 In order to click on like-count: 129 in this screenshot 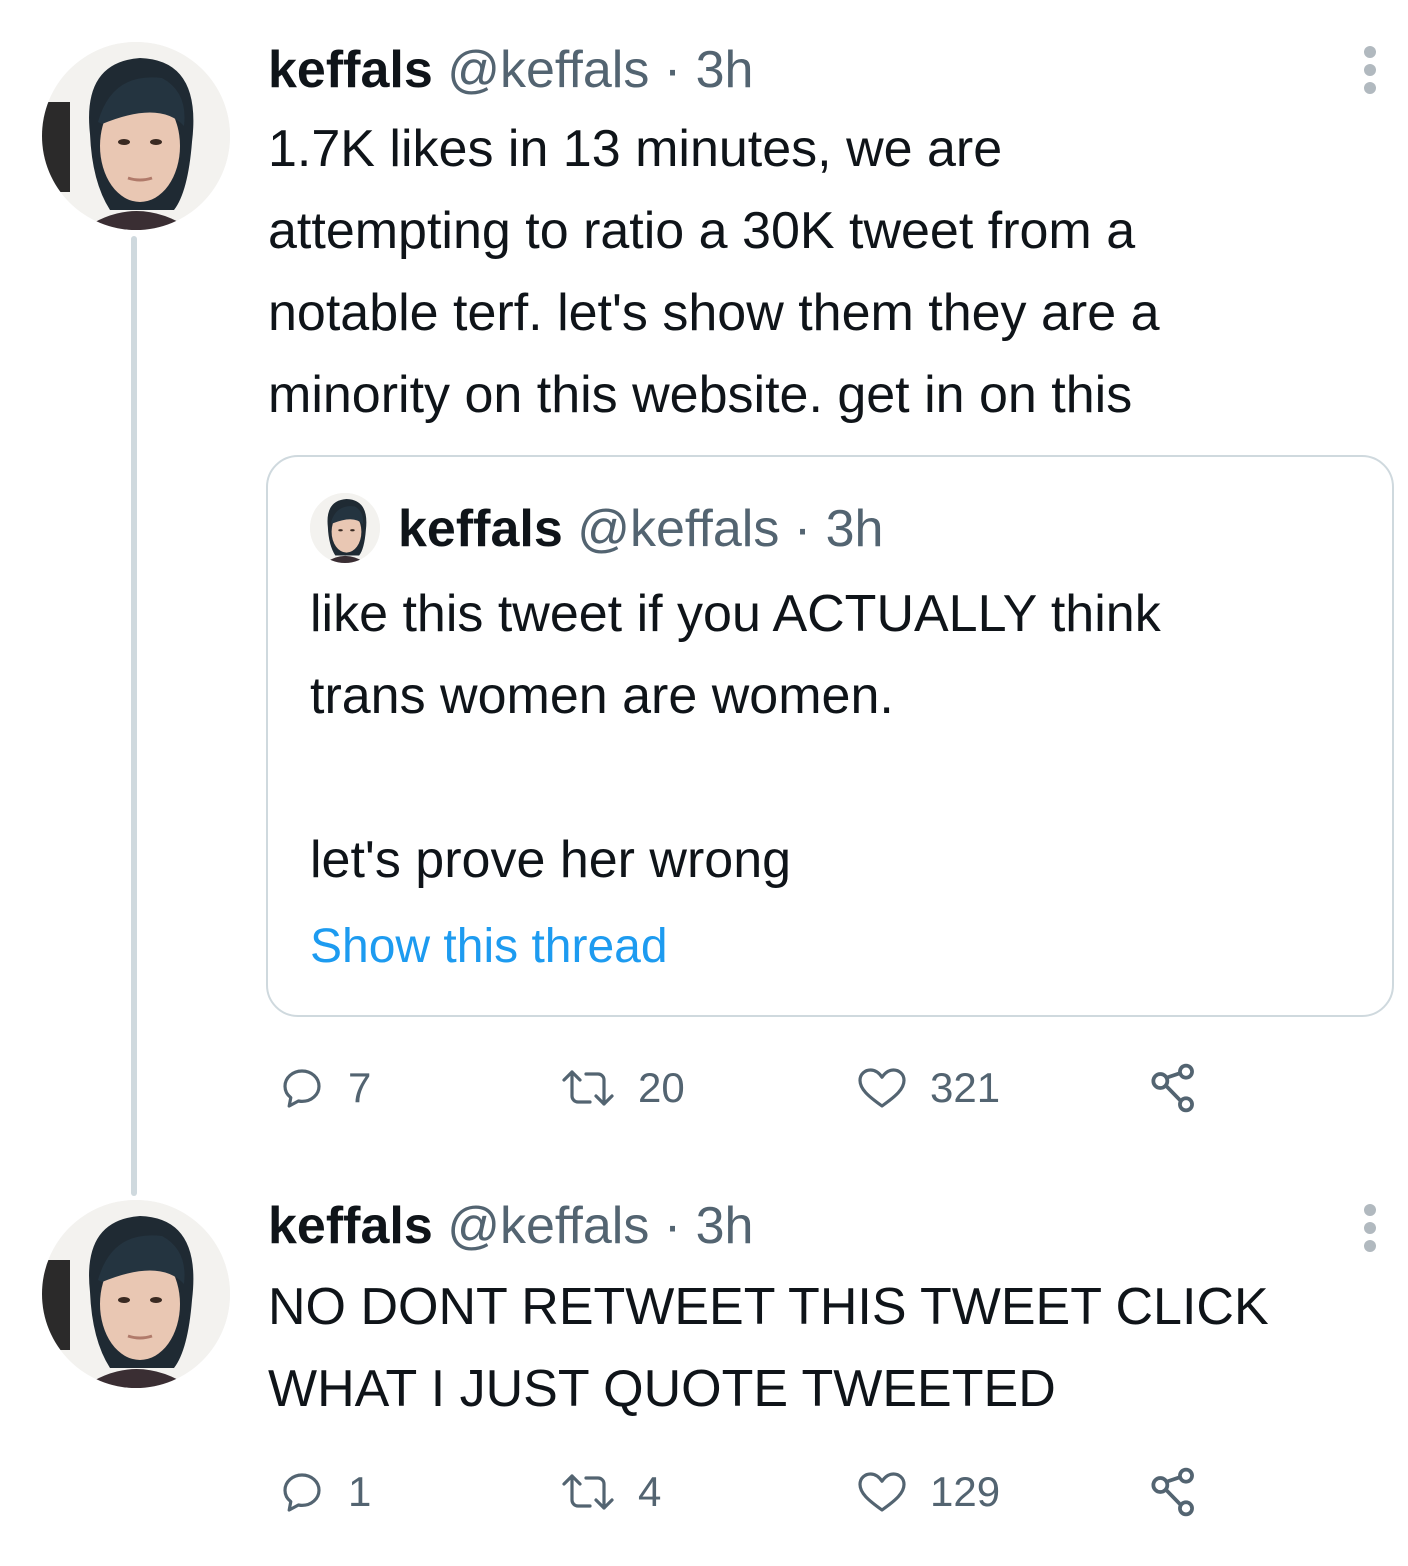, I will do `click(965, 1491)`.